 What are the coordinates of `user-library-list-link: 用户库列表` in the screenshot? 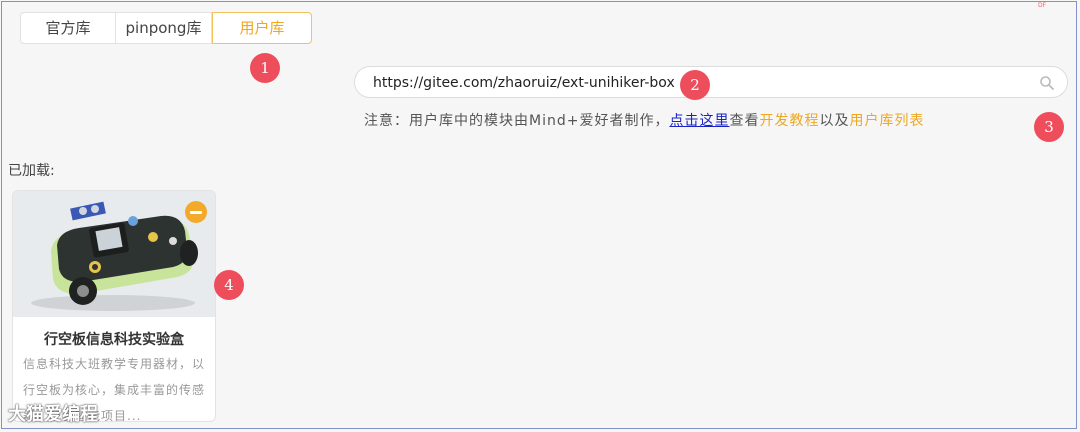 It's located at (886, 121).